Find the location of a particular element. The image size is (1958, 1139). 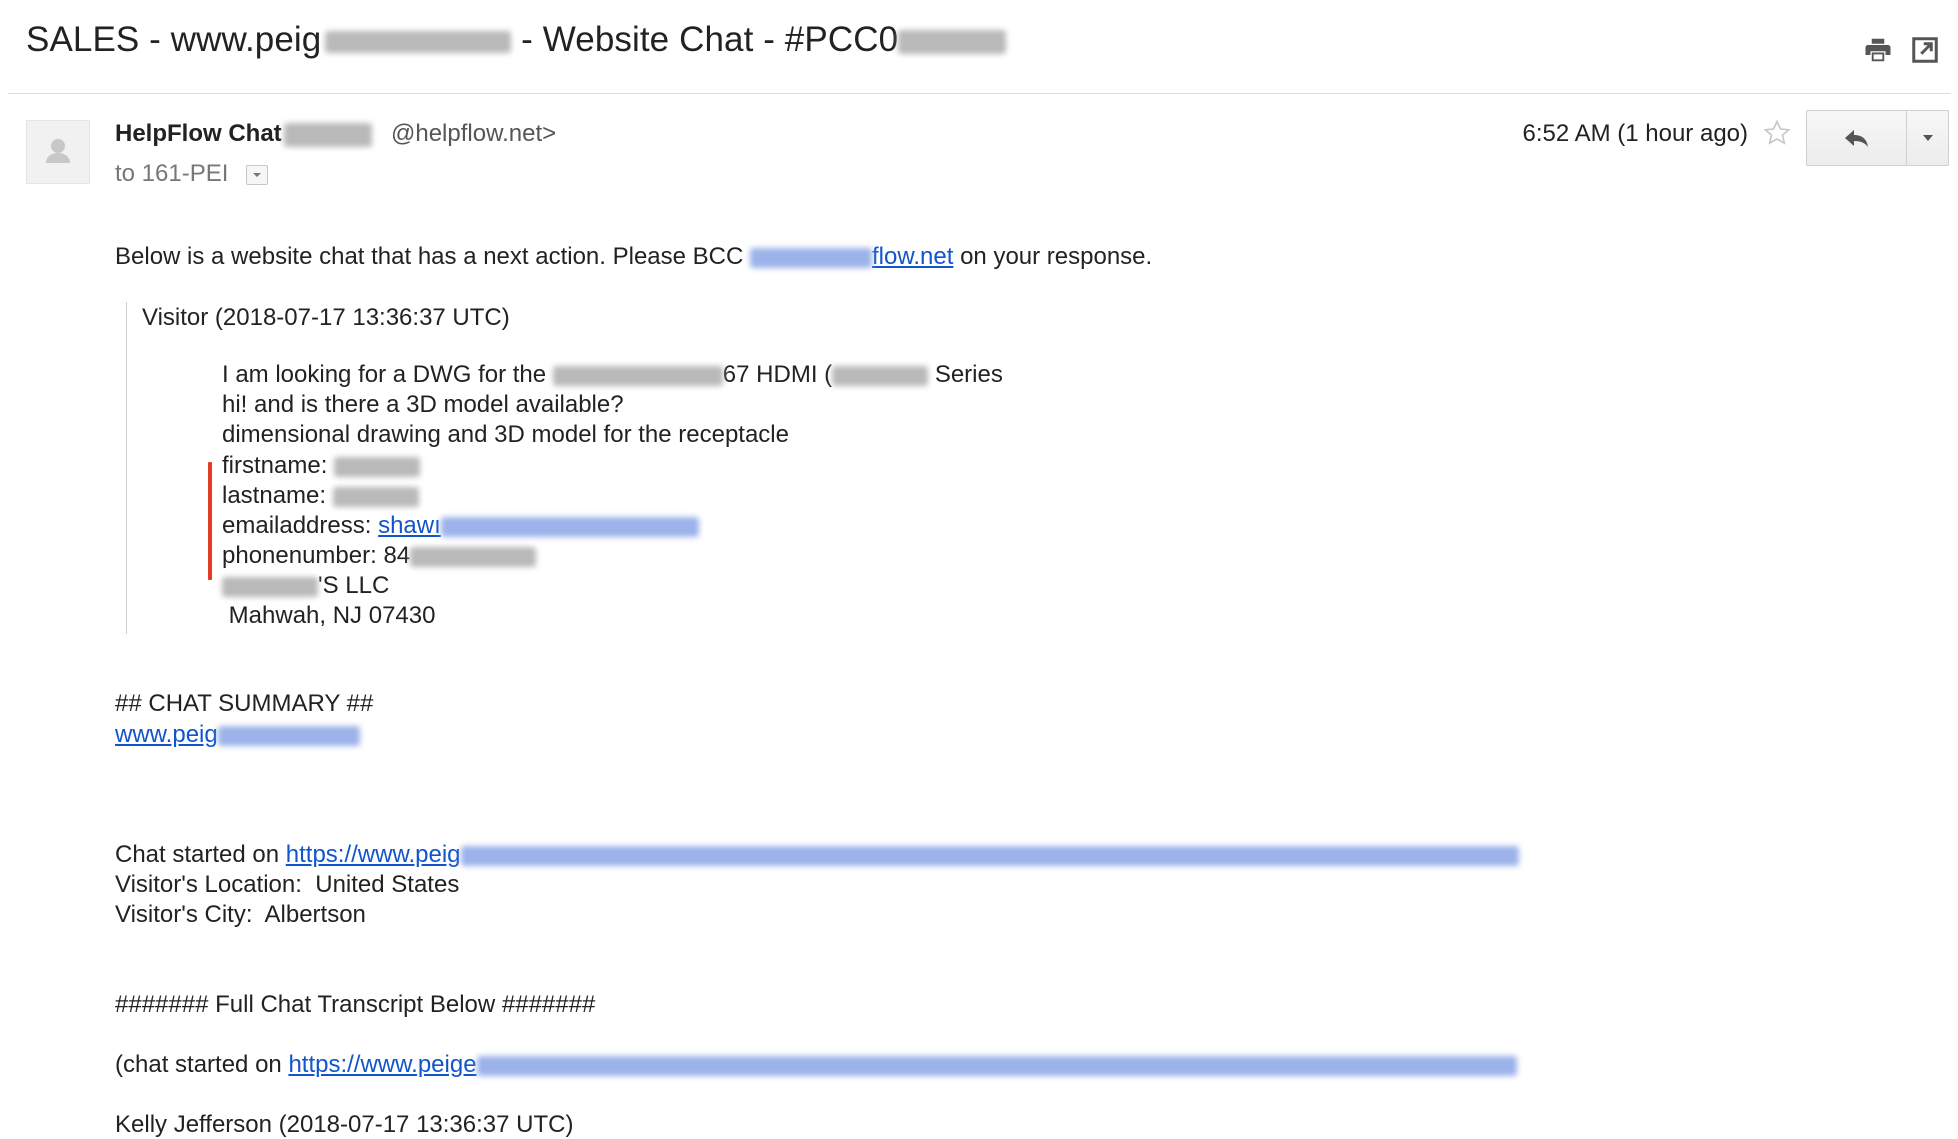

summary-link-row: www.peig is located at coordinates (237, 735).